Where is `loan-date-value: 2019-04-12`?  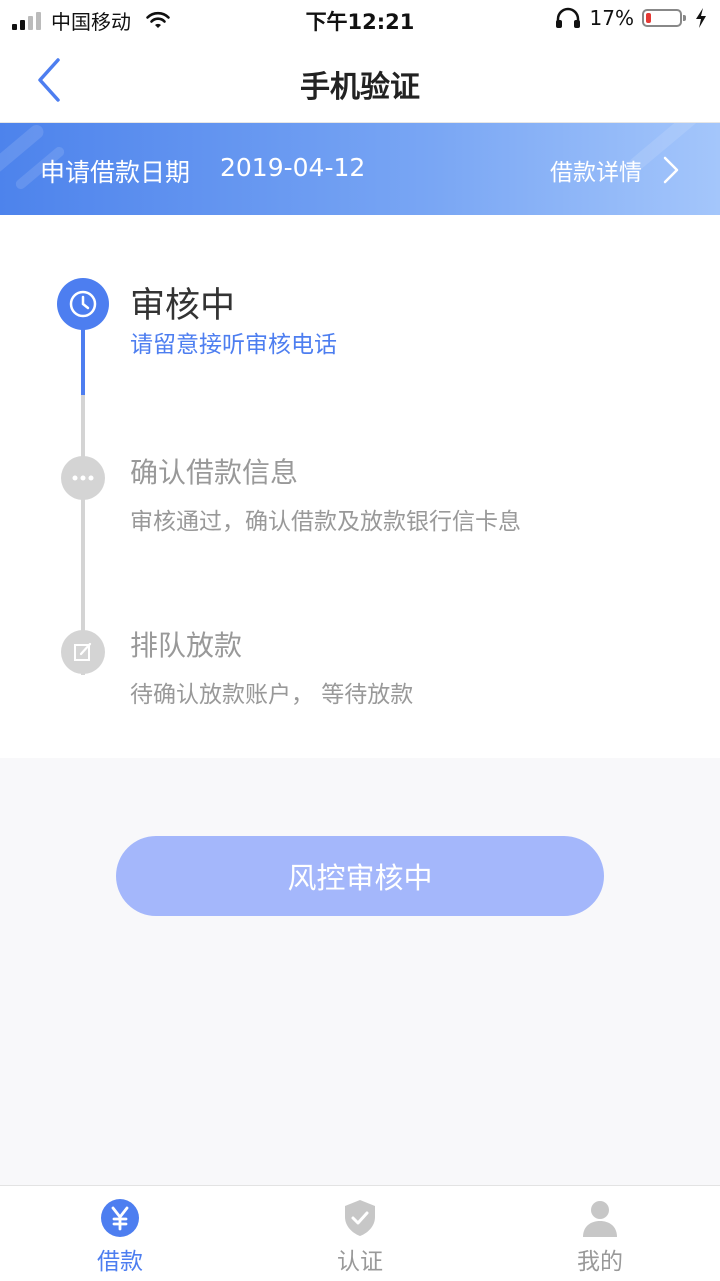 loan-date-value: 2019-04-12 is located at coordinates (293, 167).